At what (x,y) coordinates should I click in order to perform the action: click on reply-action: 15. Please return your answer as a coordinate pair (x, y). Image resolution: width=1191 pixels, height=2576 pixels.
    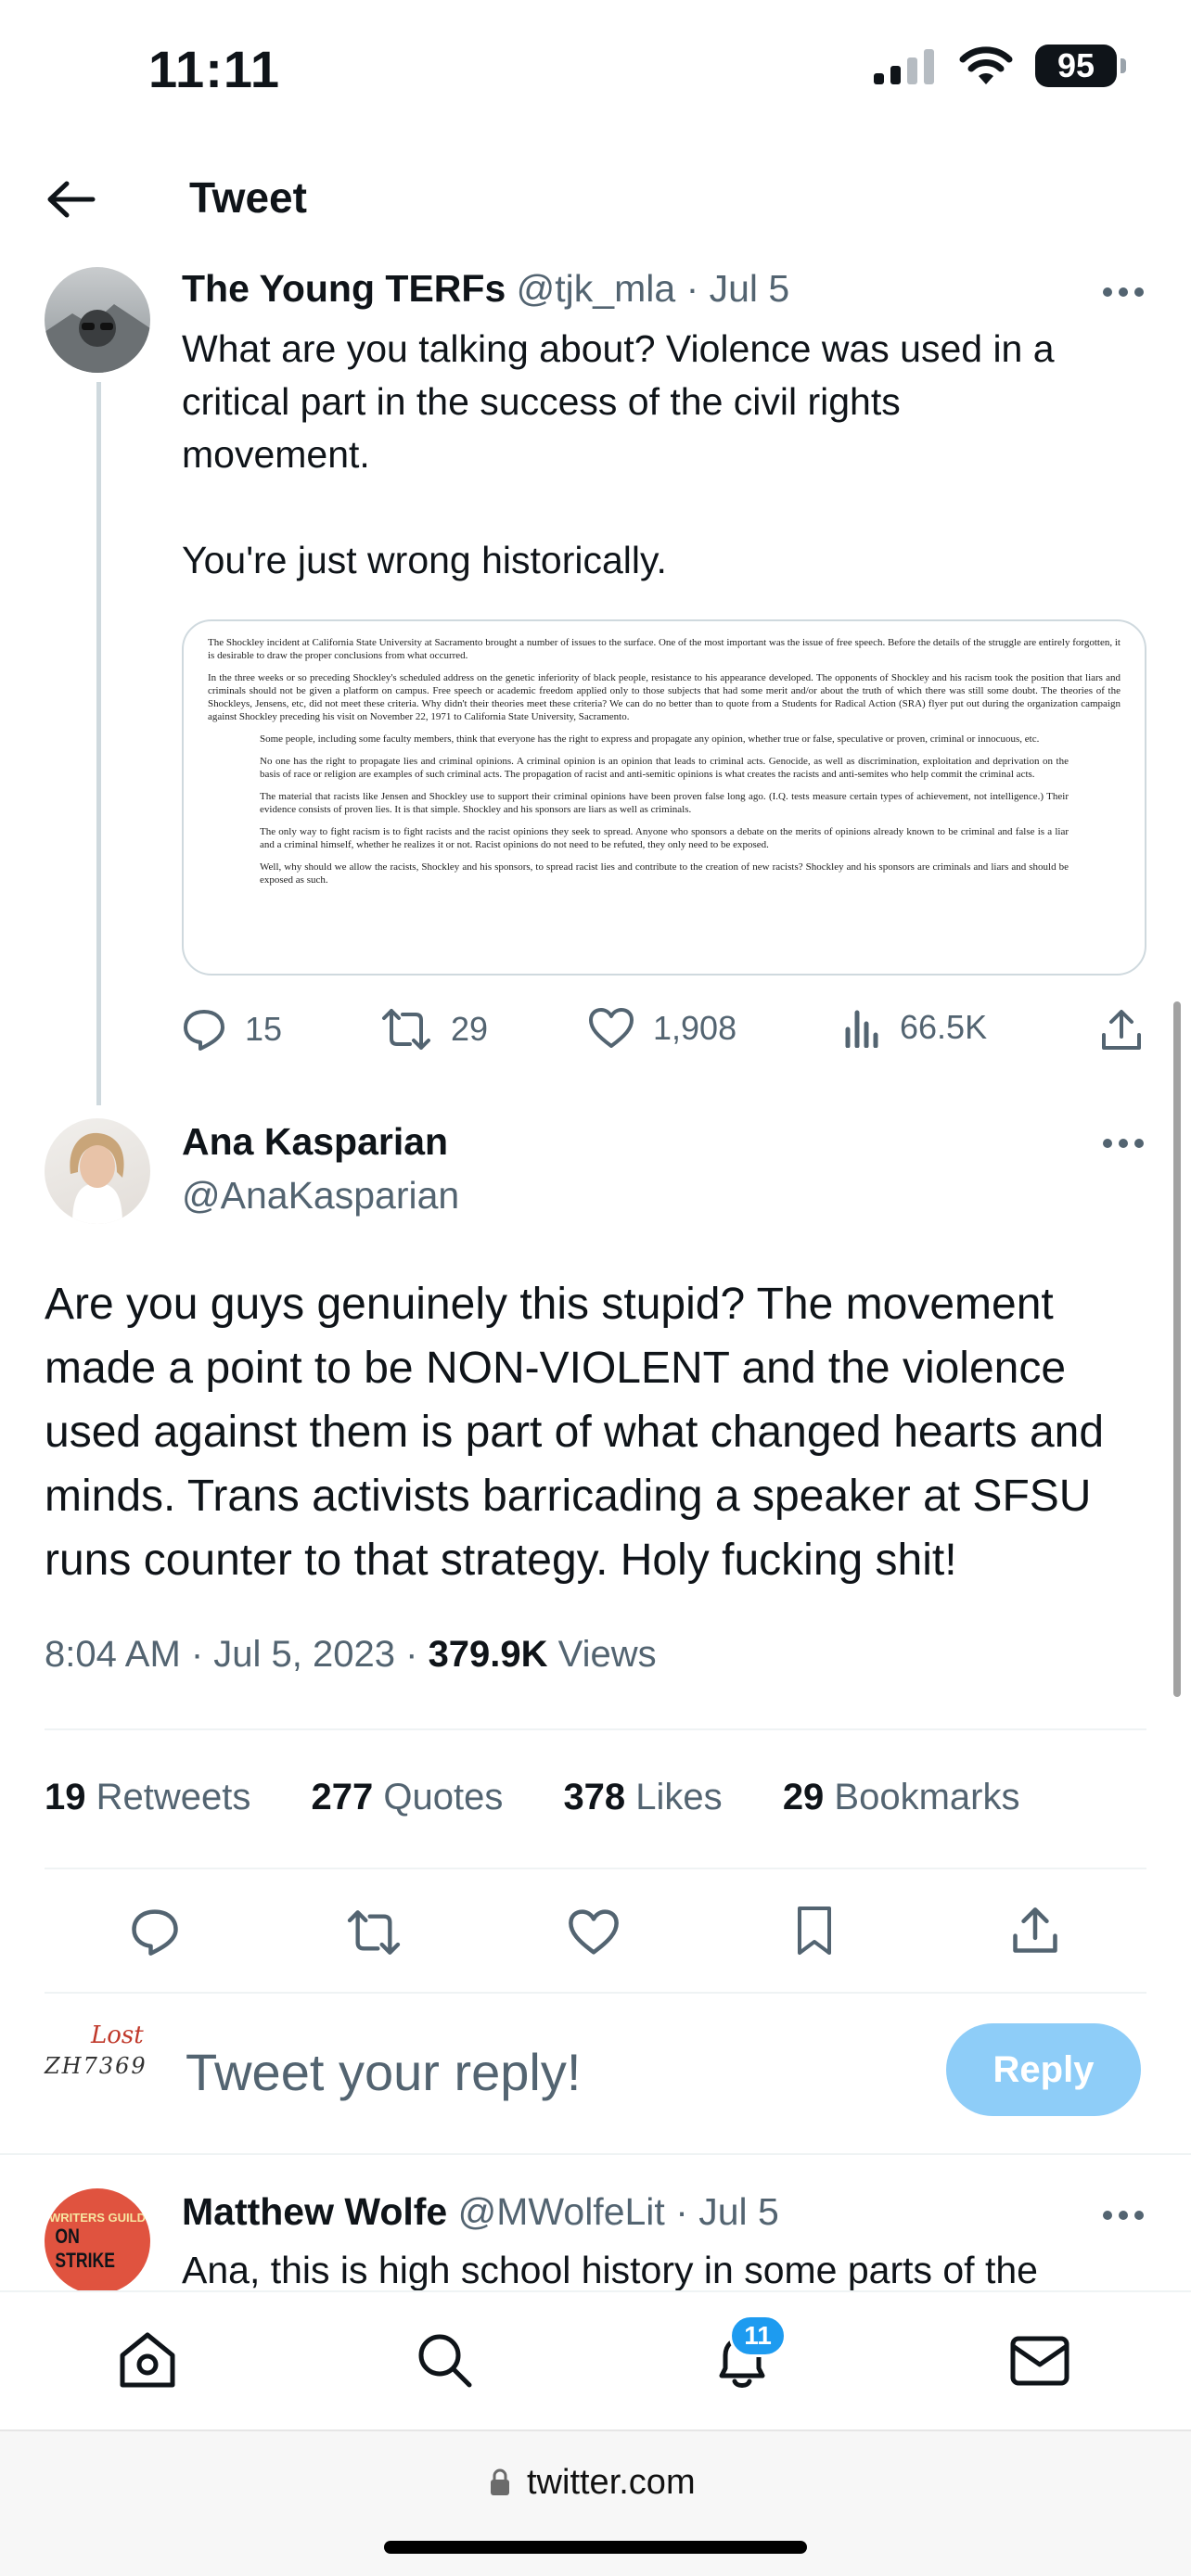
    Looking at the image, I should click on (232, 1029).